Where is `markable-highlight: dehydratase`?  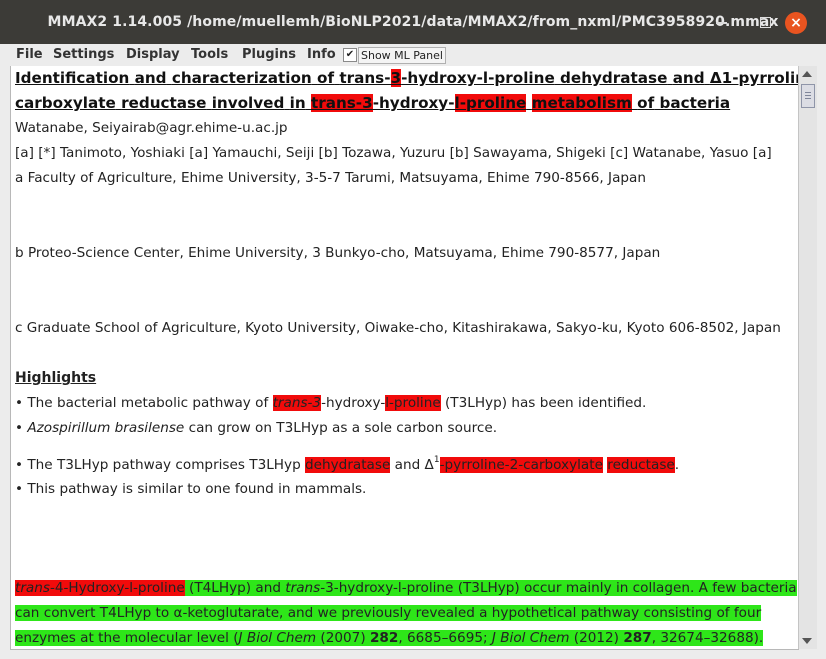
markable-highlight: dehydratase is located at coordinates (348, 465).